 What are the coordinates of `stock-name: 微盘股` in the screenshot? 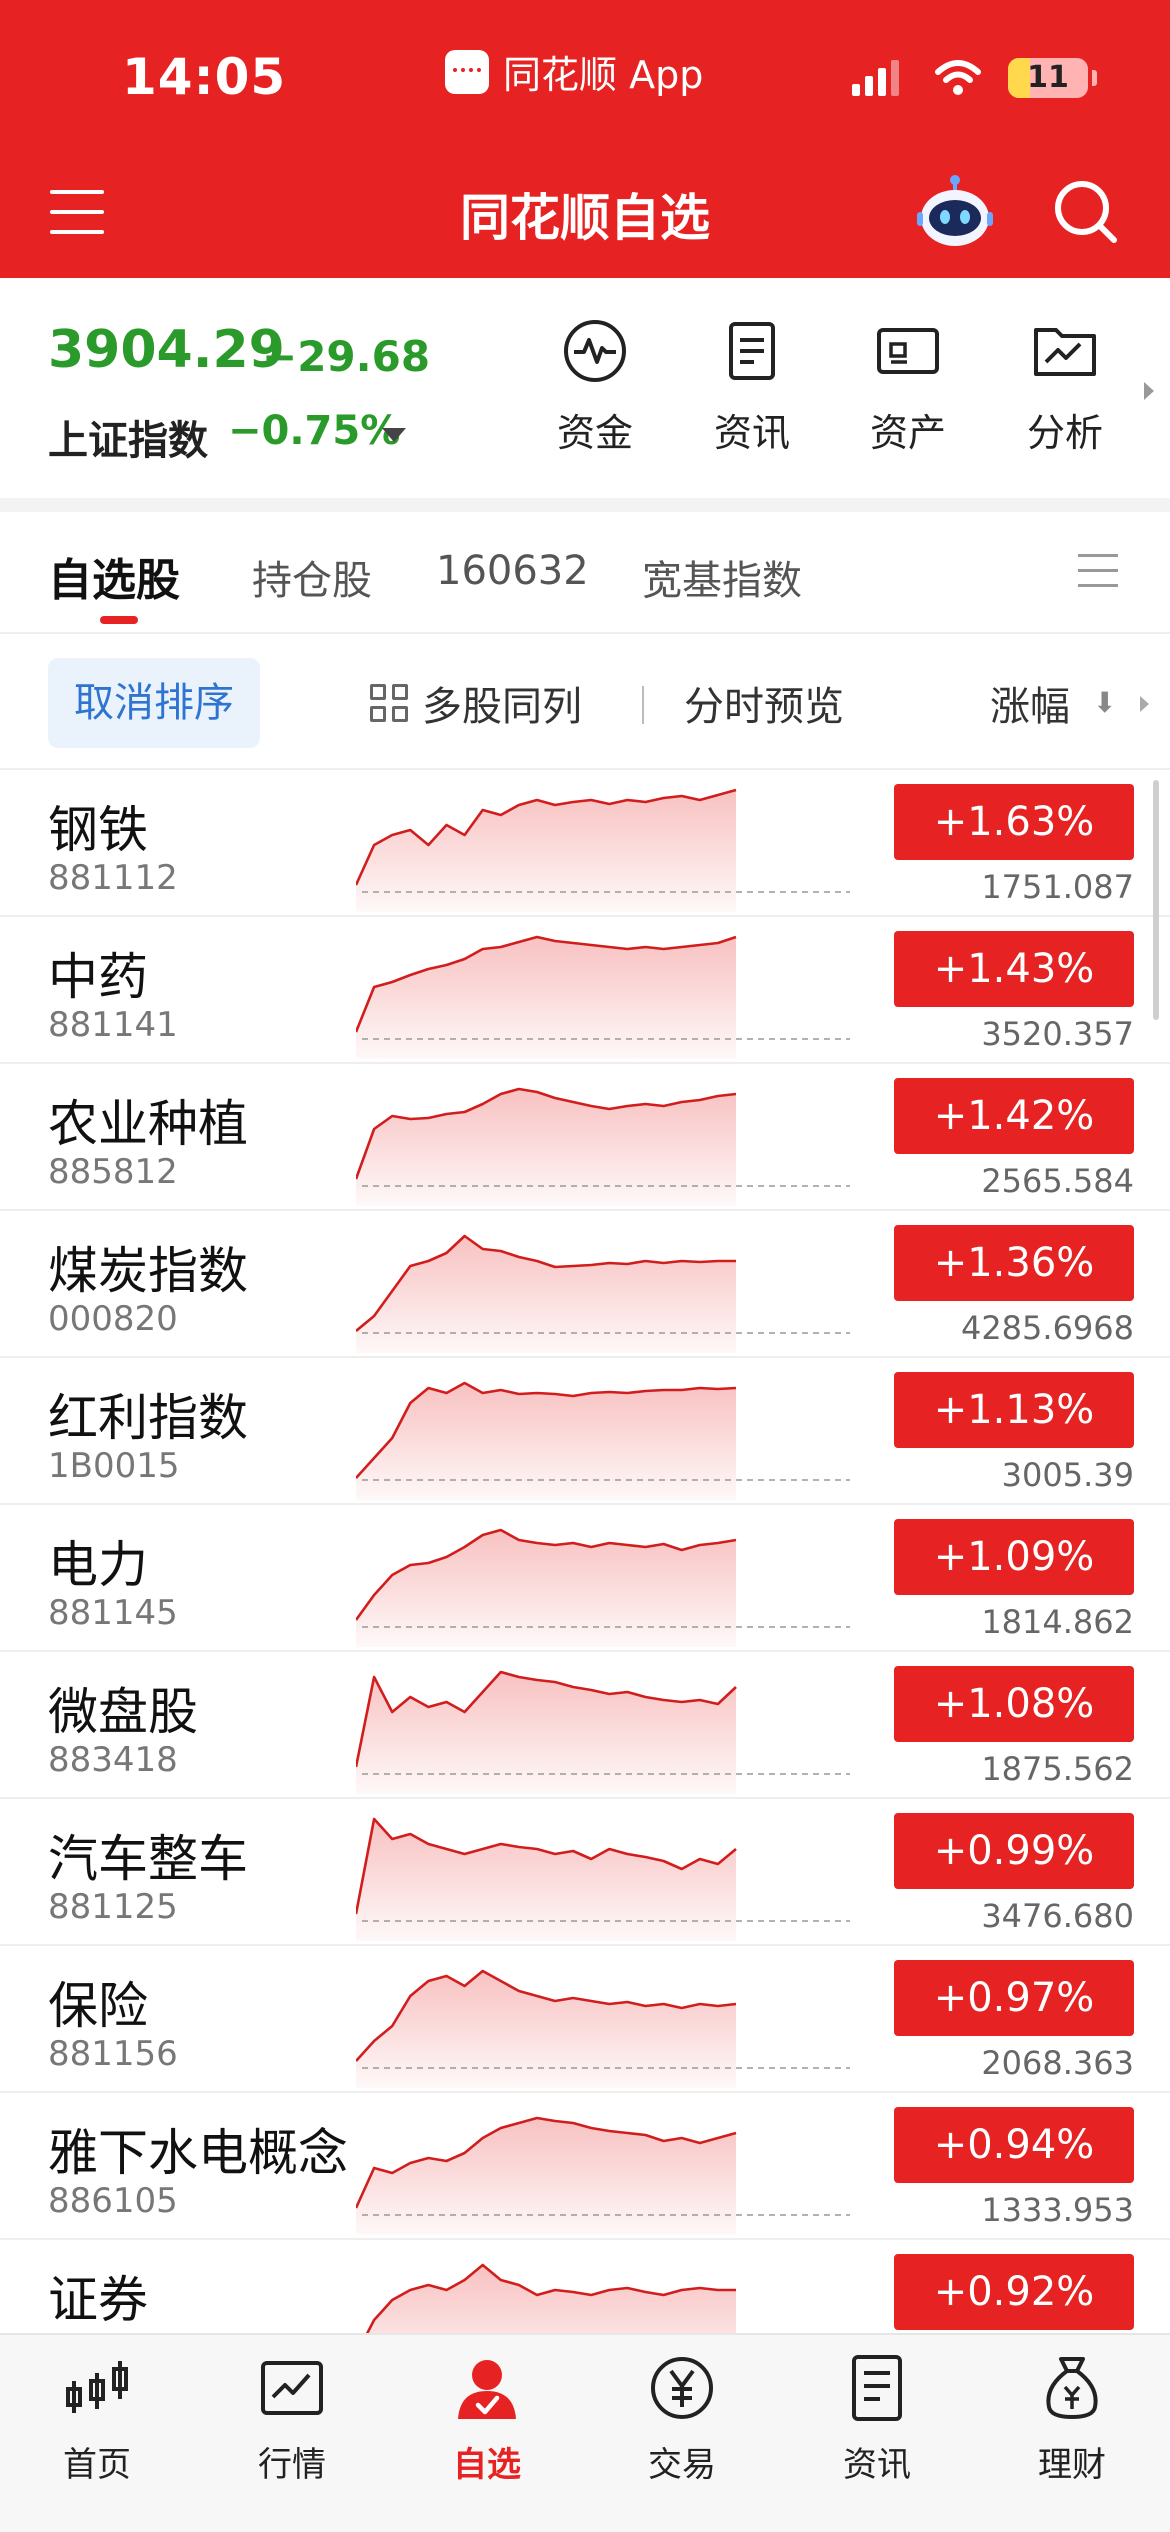 It's located at (123, 1712).